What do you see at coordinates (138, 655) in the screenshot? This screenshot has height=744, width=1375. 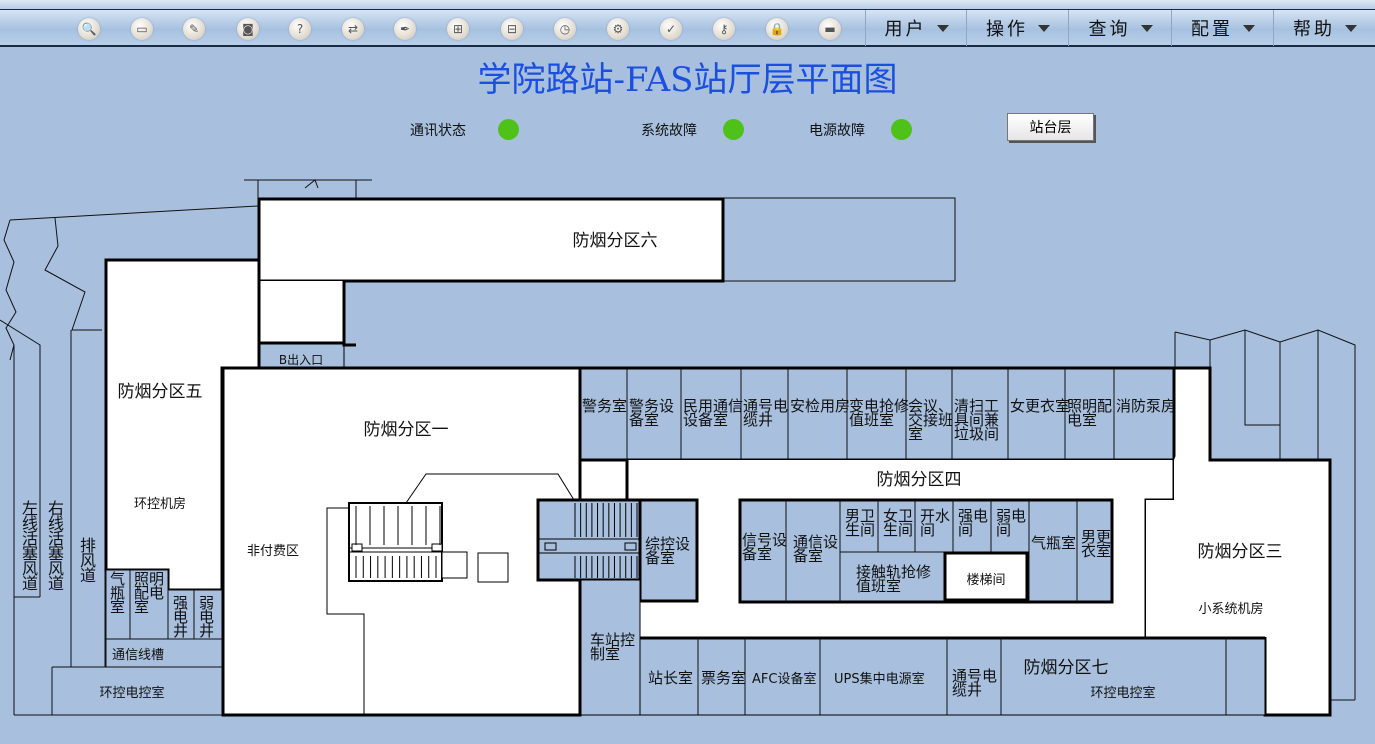 I see `room-comm-trough: 通信线槽` at bounding box center [138, 655].